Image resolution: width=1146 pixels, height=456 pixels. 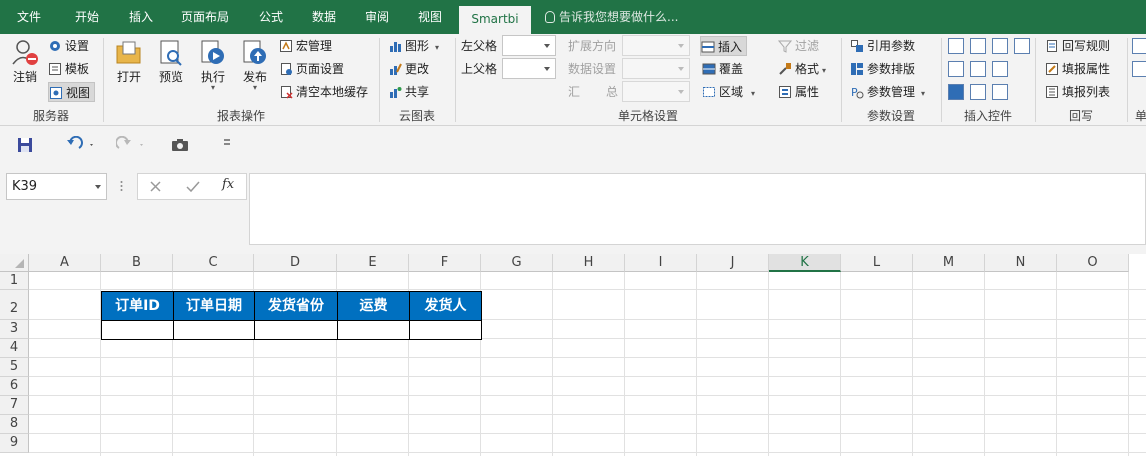 I want to click on update-chart-button: 更改, so click(x=408, y=69).